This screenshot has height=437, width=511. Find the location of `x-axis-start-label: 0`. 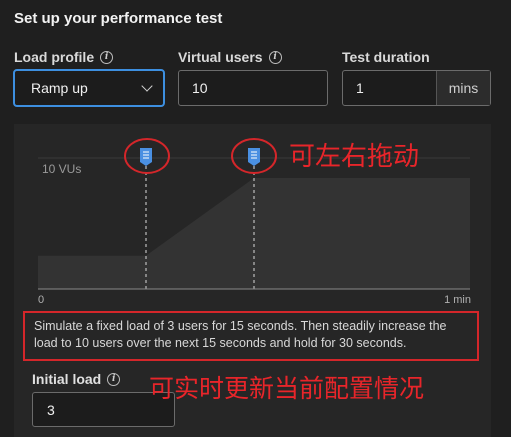

x-axis-start-label: 0 is located at coordinates (41, 300).